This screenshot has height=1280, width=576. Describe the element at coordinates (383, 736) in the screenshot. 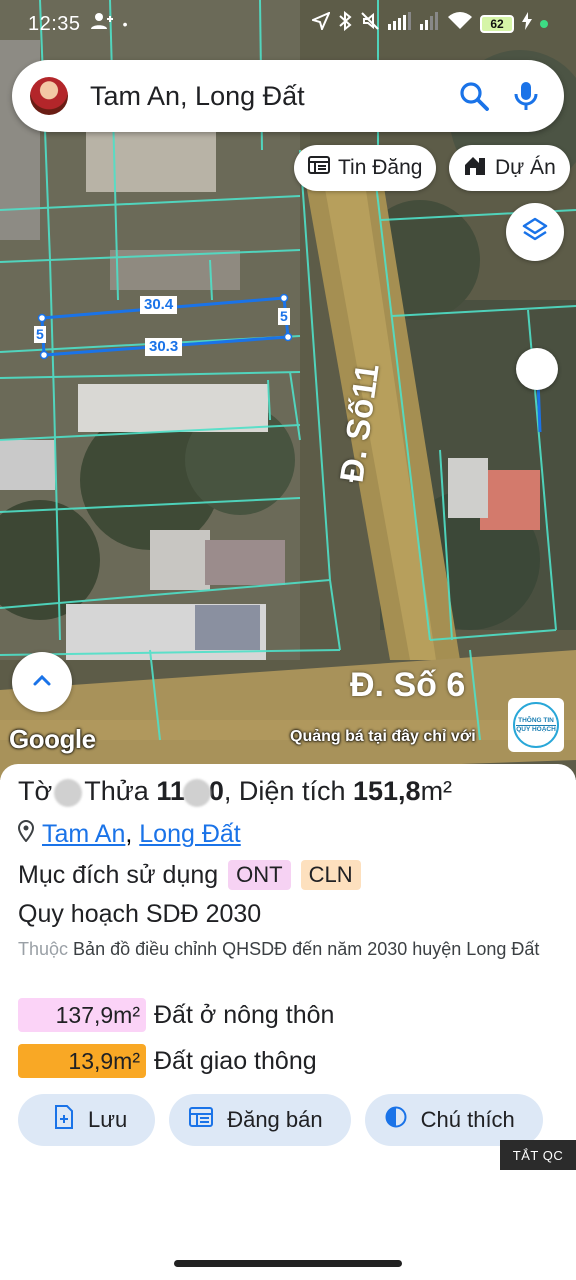

I see `promo-text: Quảng bá tại đây chỉ với` at that location.